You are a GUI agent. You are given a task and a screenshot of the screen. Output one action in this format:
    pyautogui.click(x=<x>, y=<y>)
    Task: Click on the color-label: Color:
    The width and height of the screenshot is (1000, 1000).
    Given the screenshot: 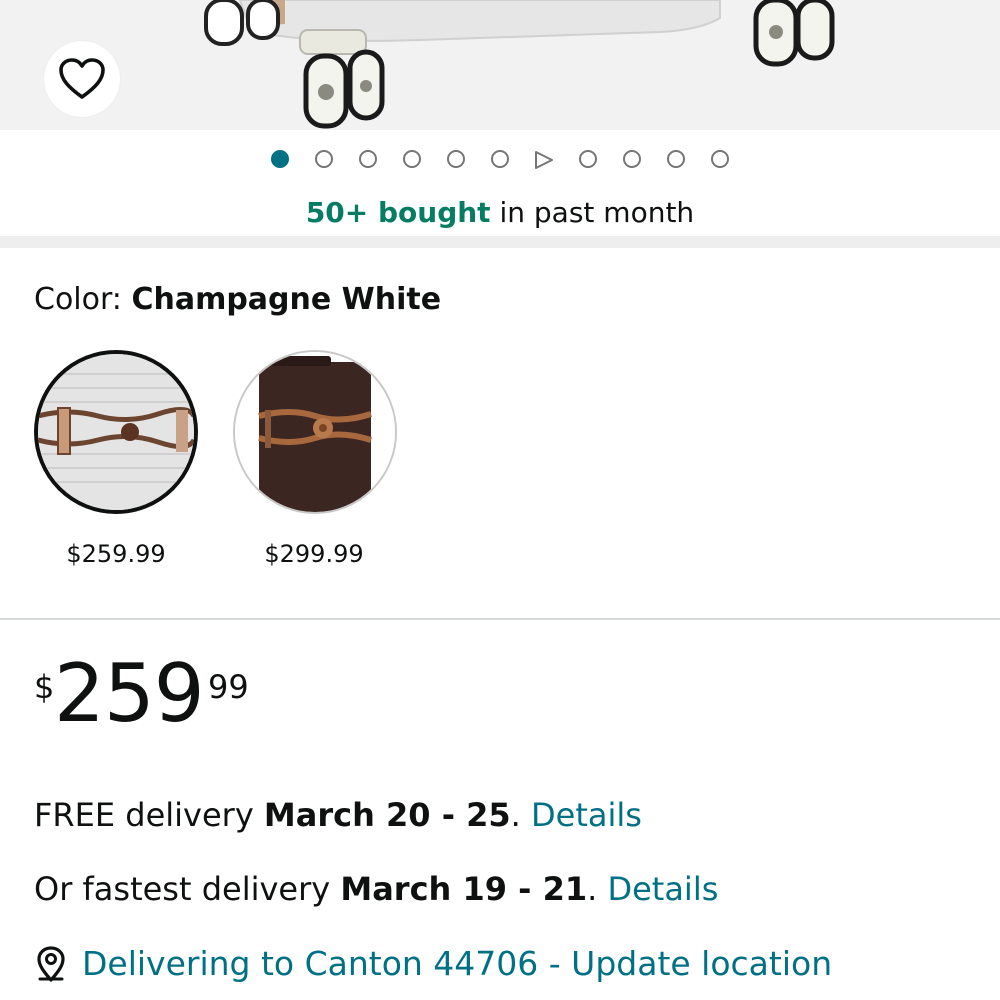 What is the action you would take?
    pyautogui.click(x=83, y=299)
    